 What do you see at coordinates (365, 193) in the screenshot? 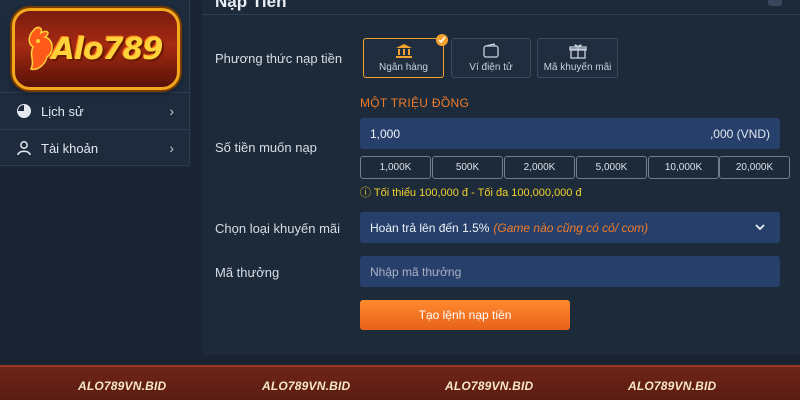
I see `info-icon: ⓘ` at bounding box center [365, 193].